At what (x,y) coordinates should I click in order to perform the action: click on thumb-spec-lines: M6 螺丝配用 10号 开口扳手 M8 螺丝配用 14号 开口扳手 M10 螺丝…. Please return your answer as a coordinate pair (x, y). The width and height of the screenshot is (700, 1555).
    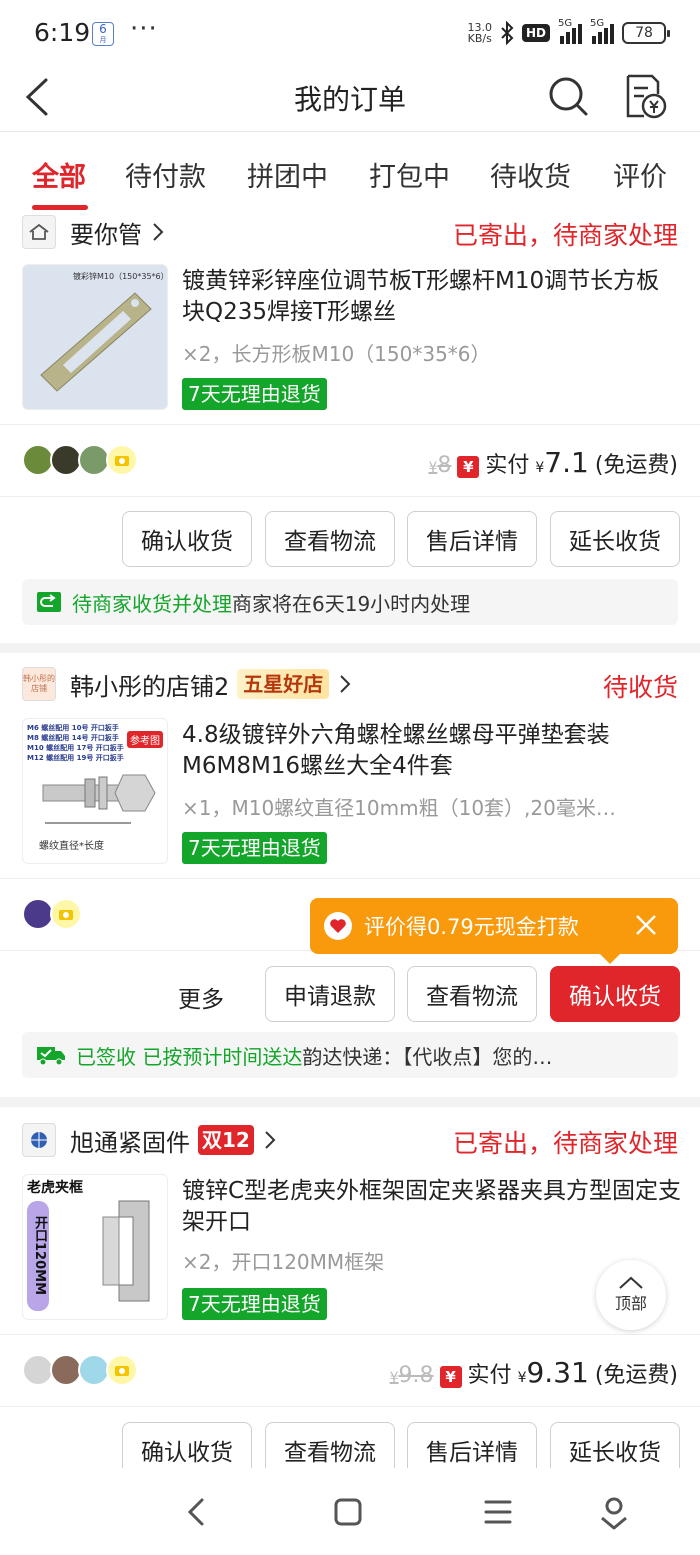
    Looking at the image, I should click on (75, 743).